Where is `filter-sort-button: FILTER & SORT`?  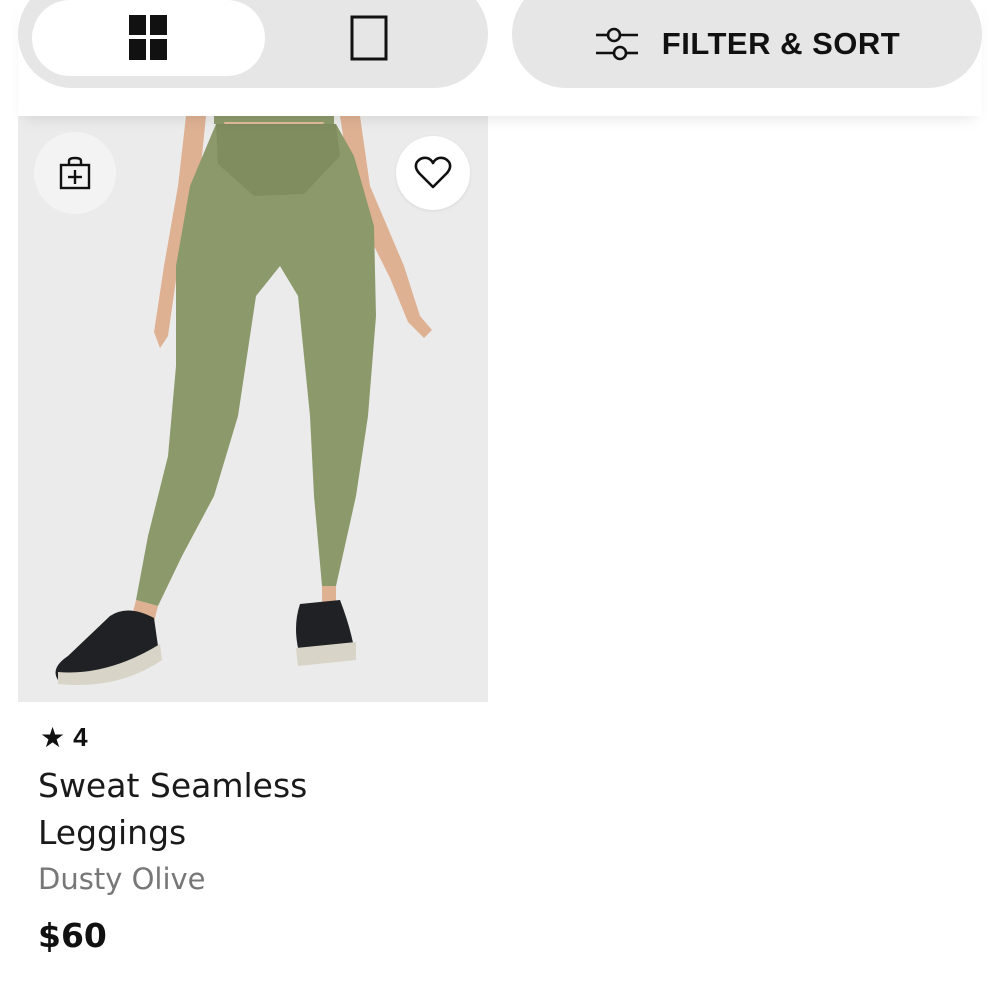 filter-sort-button: FILTER & SORT is located at coordinates (747, 44).